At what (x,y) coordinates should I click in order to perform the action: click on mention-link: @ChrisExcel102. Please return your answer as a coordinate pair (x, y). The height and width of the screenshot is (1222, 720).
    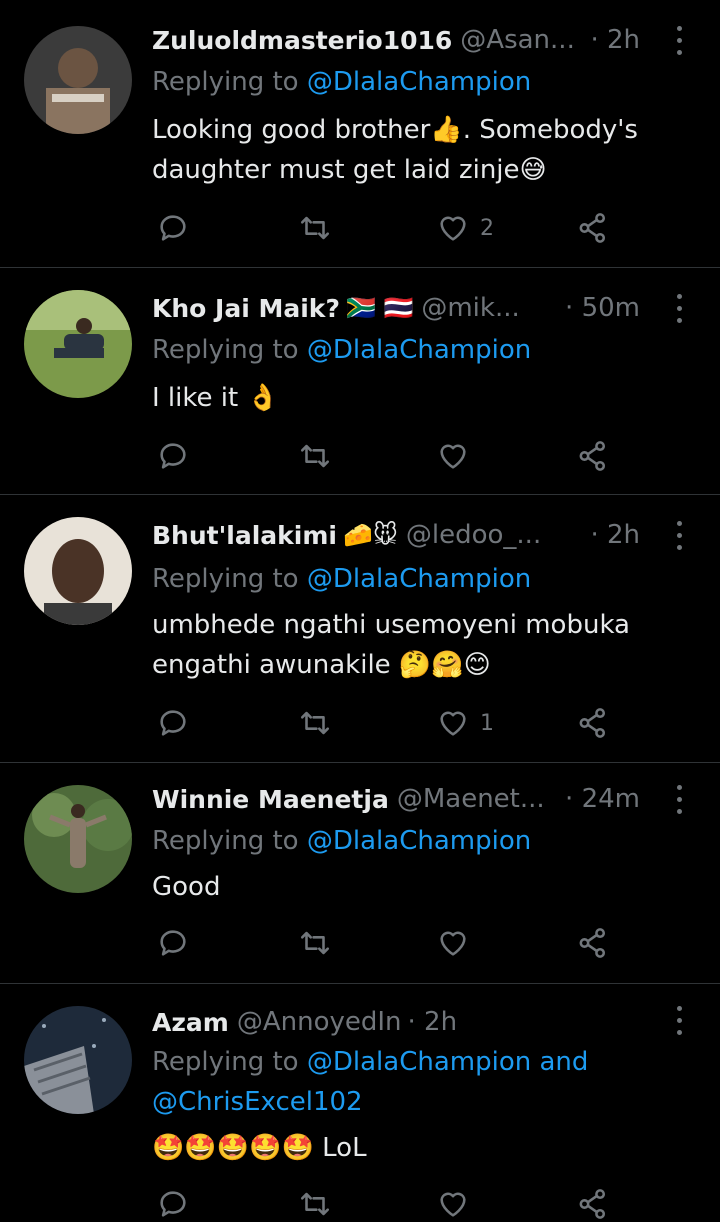
    Looking at the image, I should click on (257, 1102).